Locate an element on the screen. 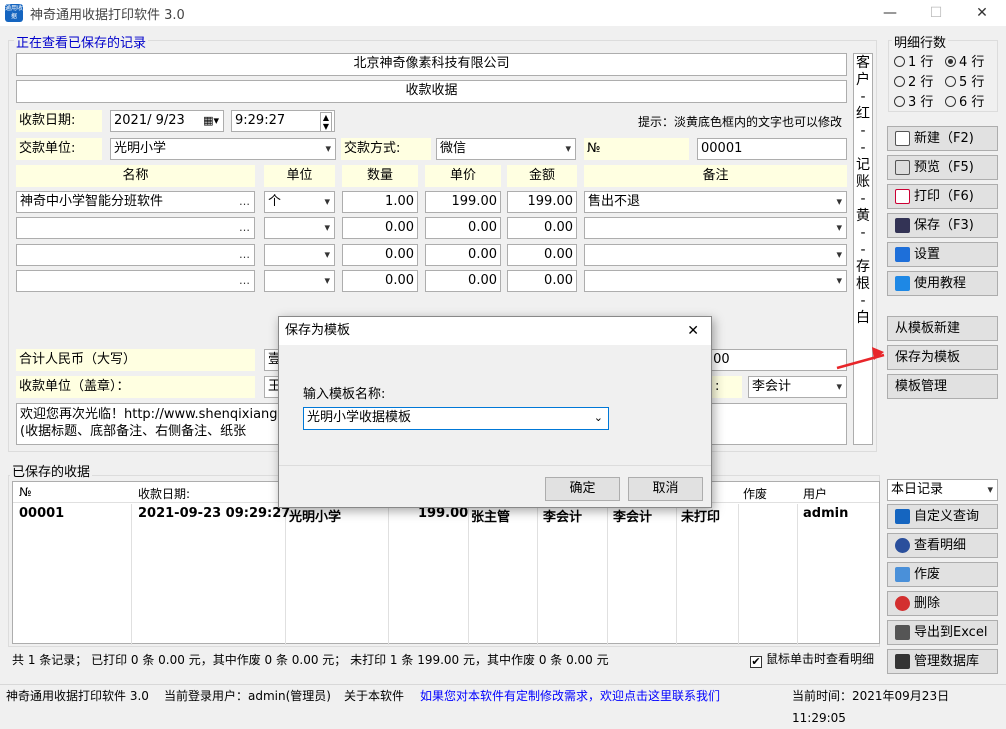 The width and height of the screenshot is (1006, 729). status-user: 当前登录用户：admin(管理员) is located at coordinates (247, 696).